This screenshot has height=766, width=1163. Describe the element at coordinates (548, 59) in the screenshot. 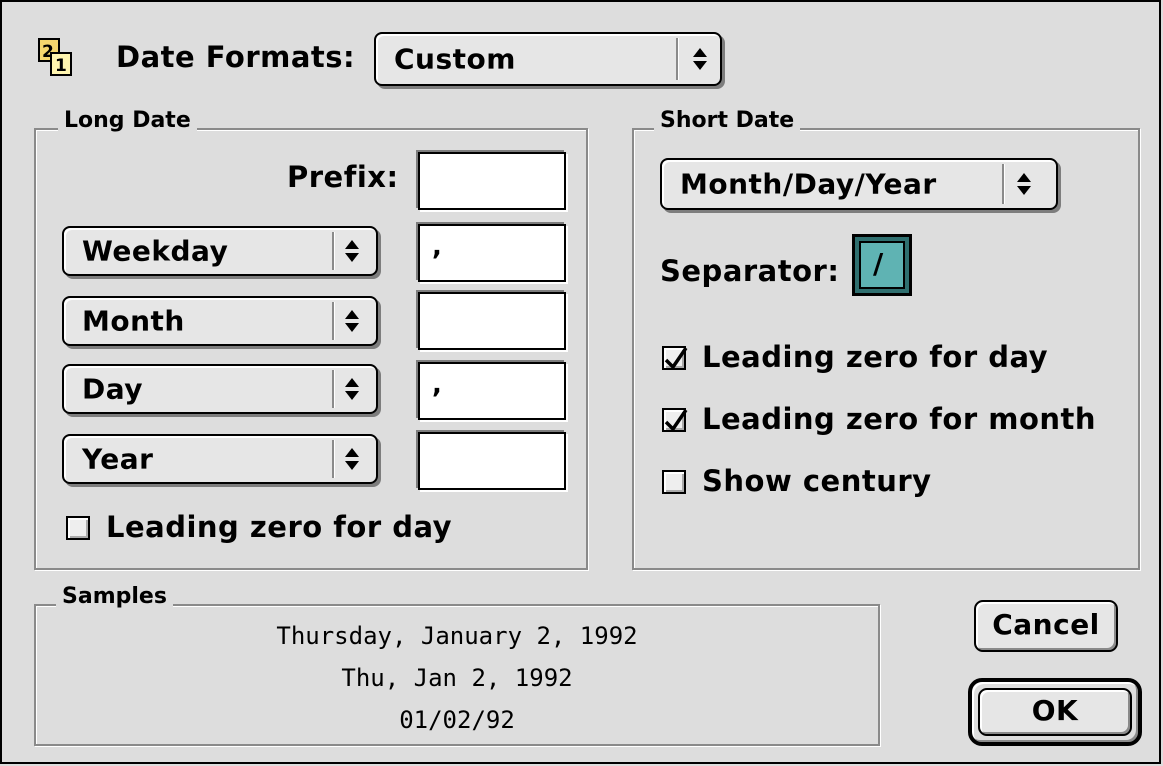

I see `date-formats-popup: Custom` at that location.